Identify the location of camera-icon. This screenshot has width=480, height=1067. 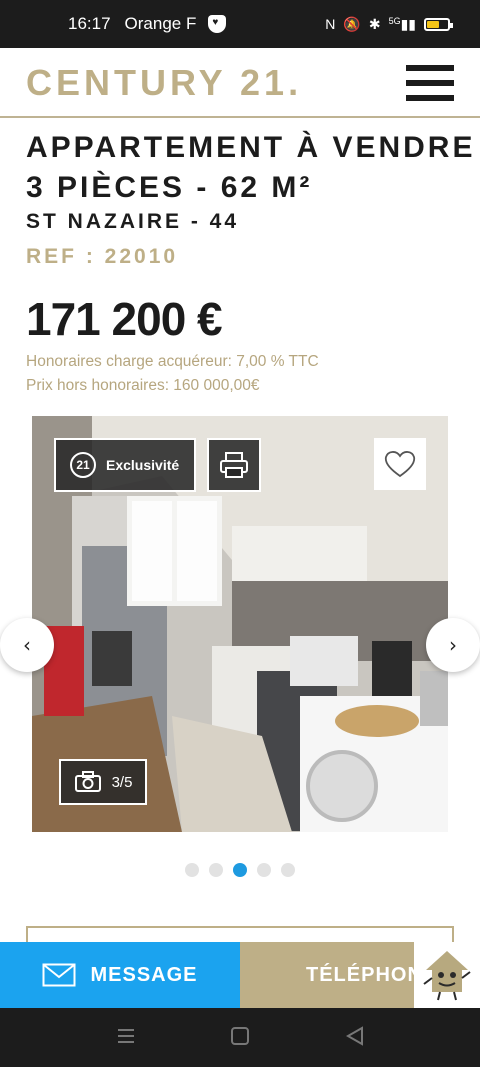
(87, 781).